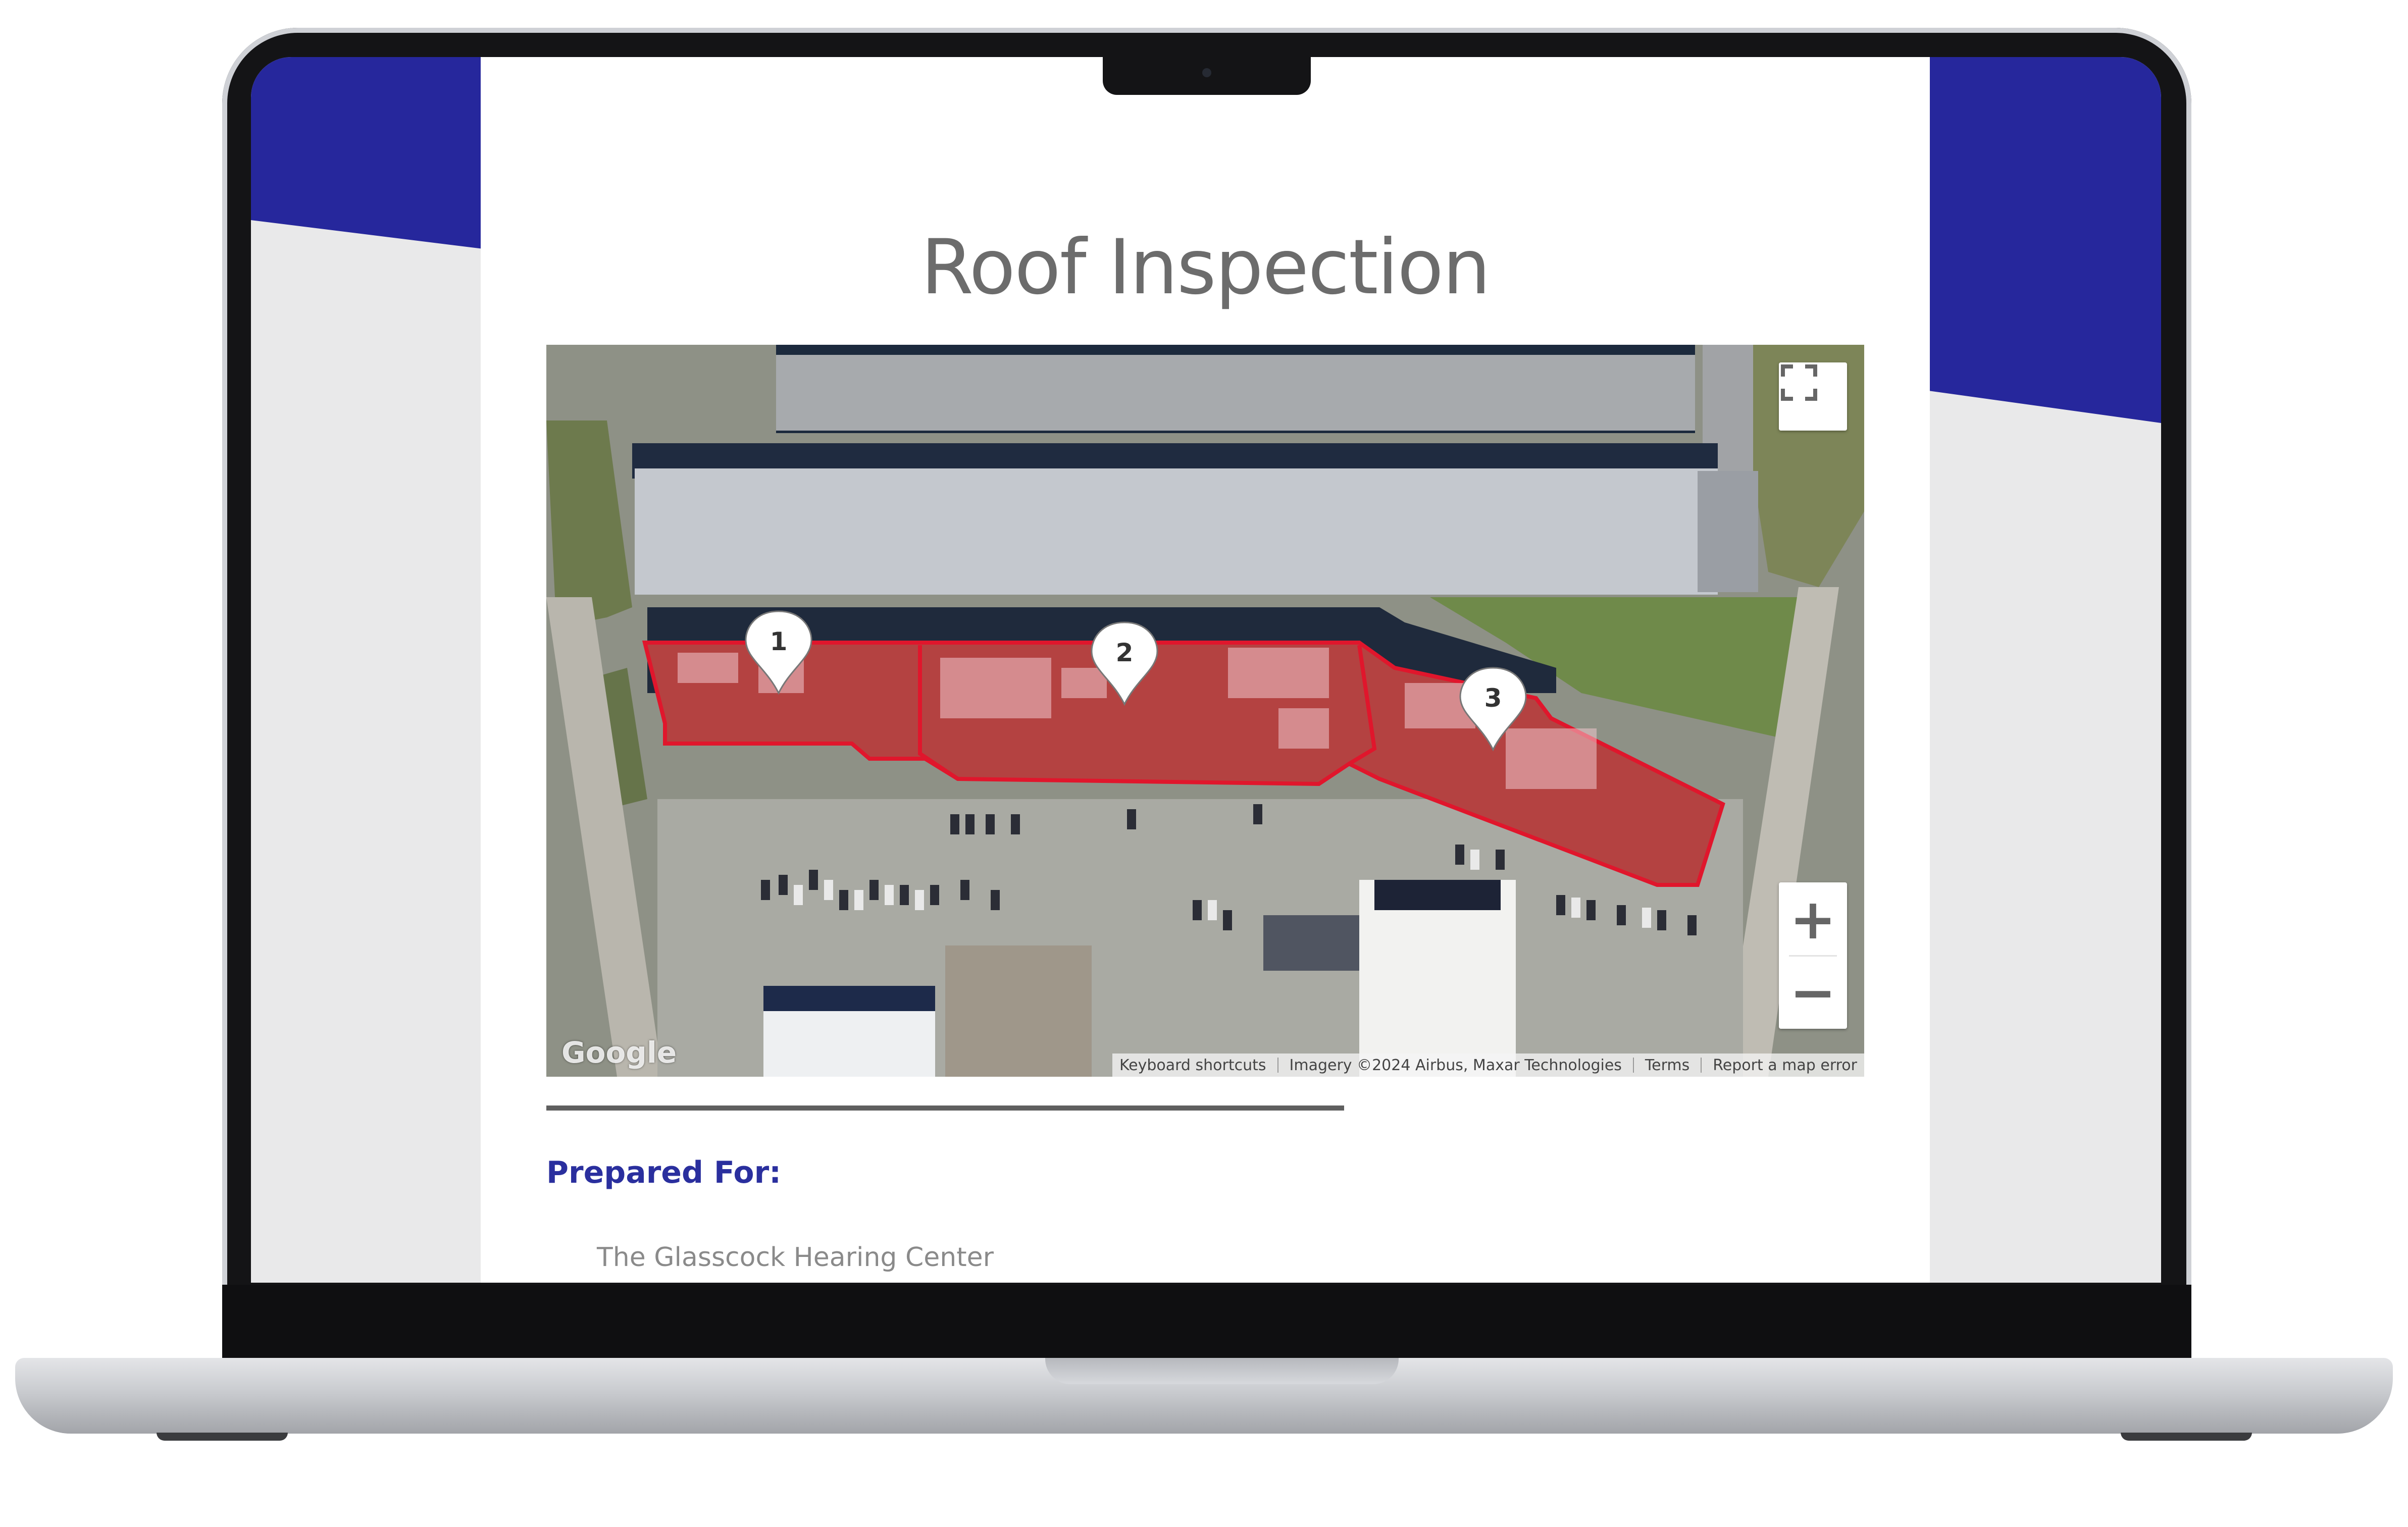 This screenshot has height=1527, width=2408. I want to click on map-marker-2: 2, so click(1124, 664).